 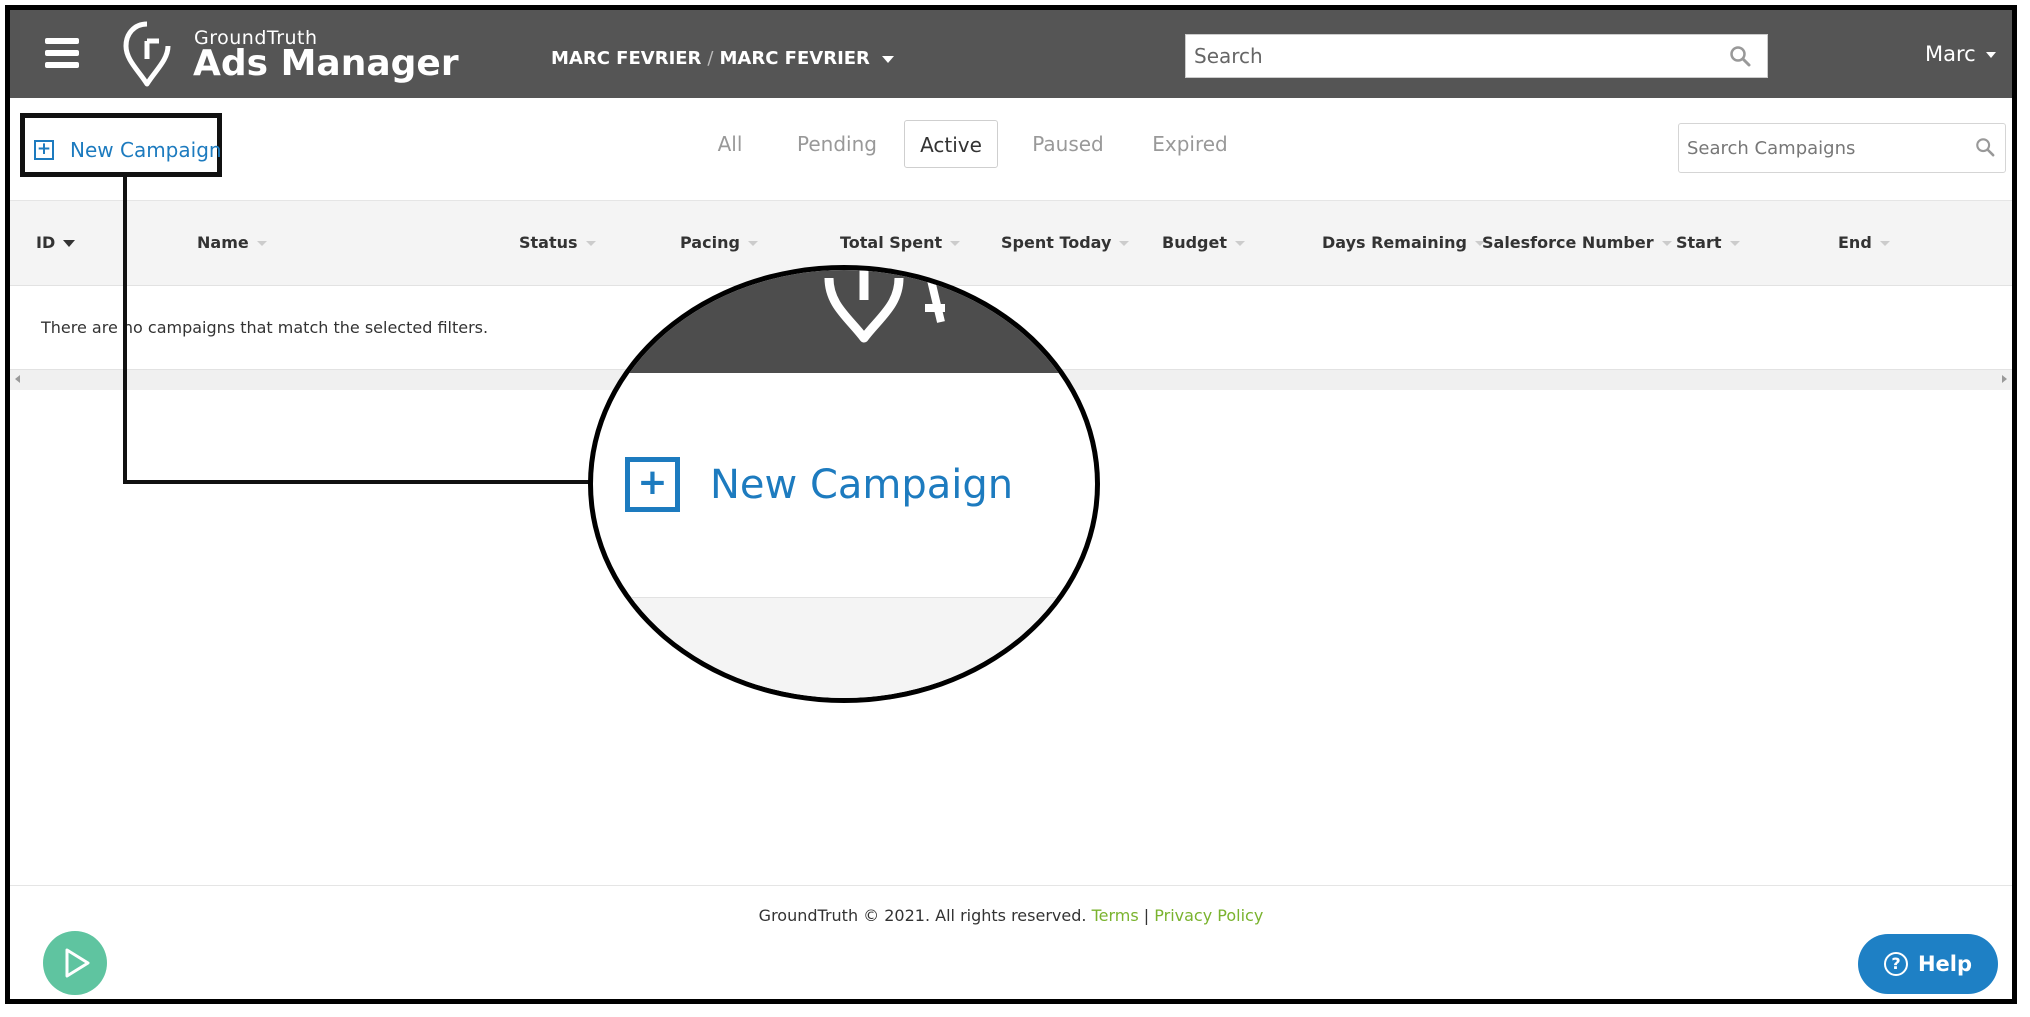 I want to click on column-id: ID, so click(x=56, y=242).